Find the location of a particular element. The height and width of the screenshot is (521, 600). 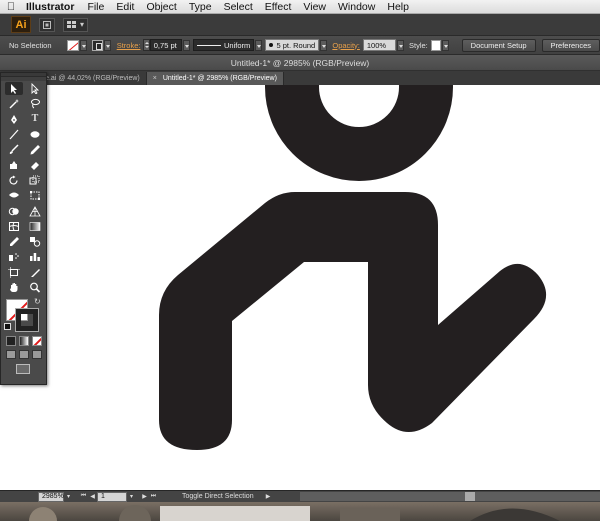

dock-window-thumbnail is located at coordinates (235, 513).